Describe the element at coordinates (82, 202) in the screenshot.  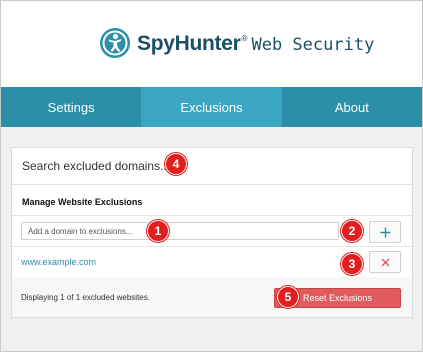
I see `section-title: Manage Website Exclusions` at that location.